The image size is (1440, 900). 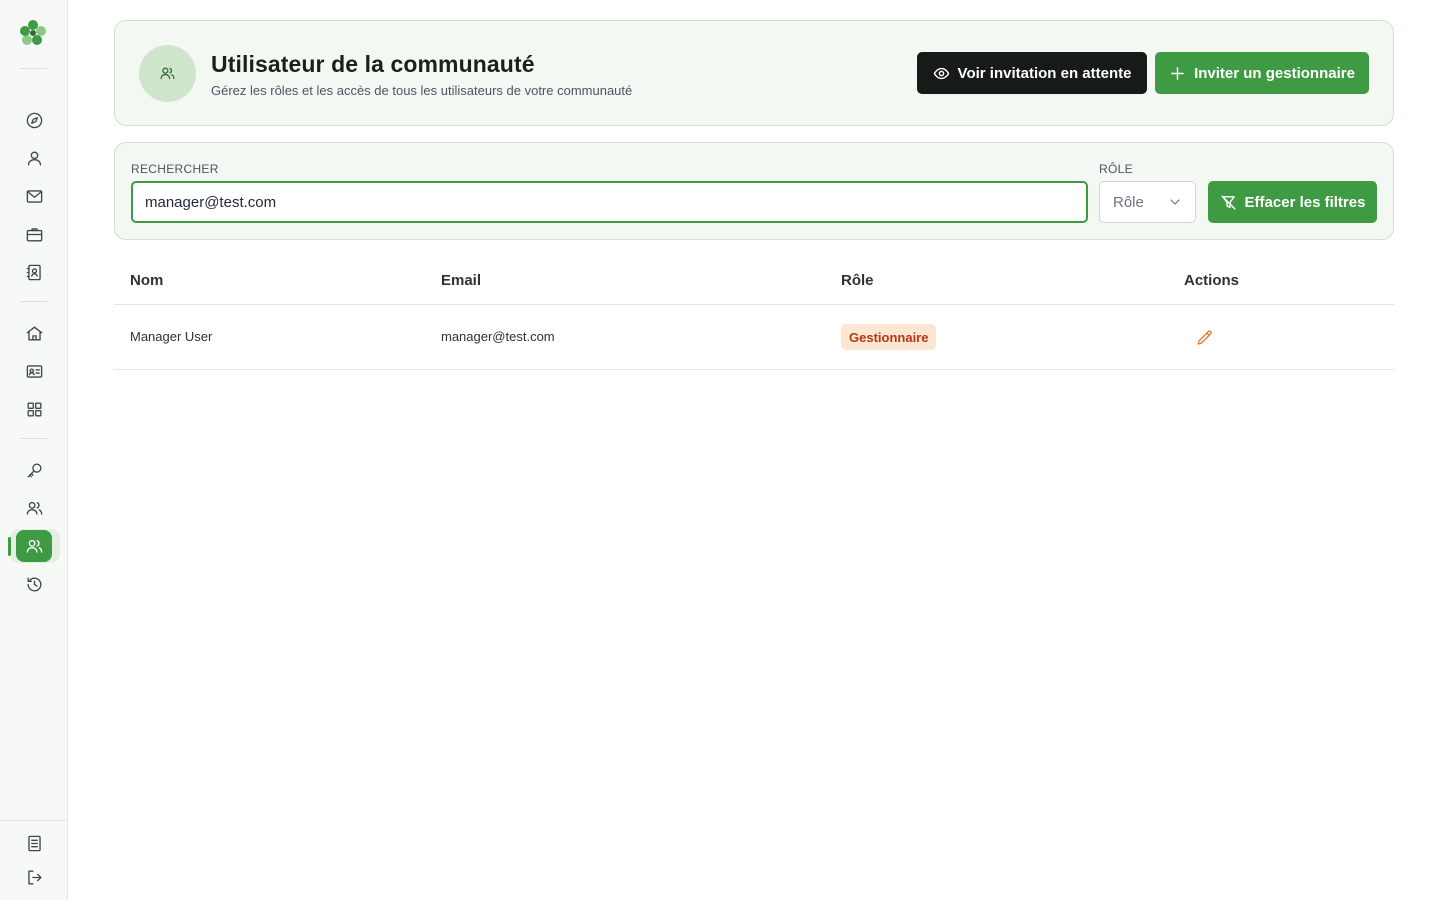 I want to click on key-icon, so click(x=34, y=470).